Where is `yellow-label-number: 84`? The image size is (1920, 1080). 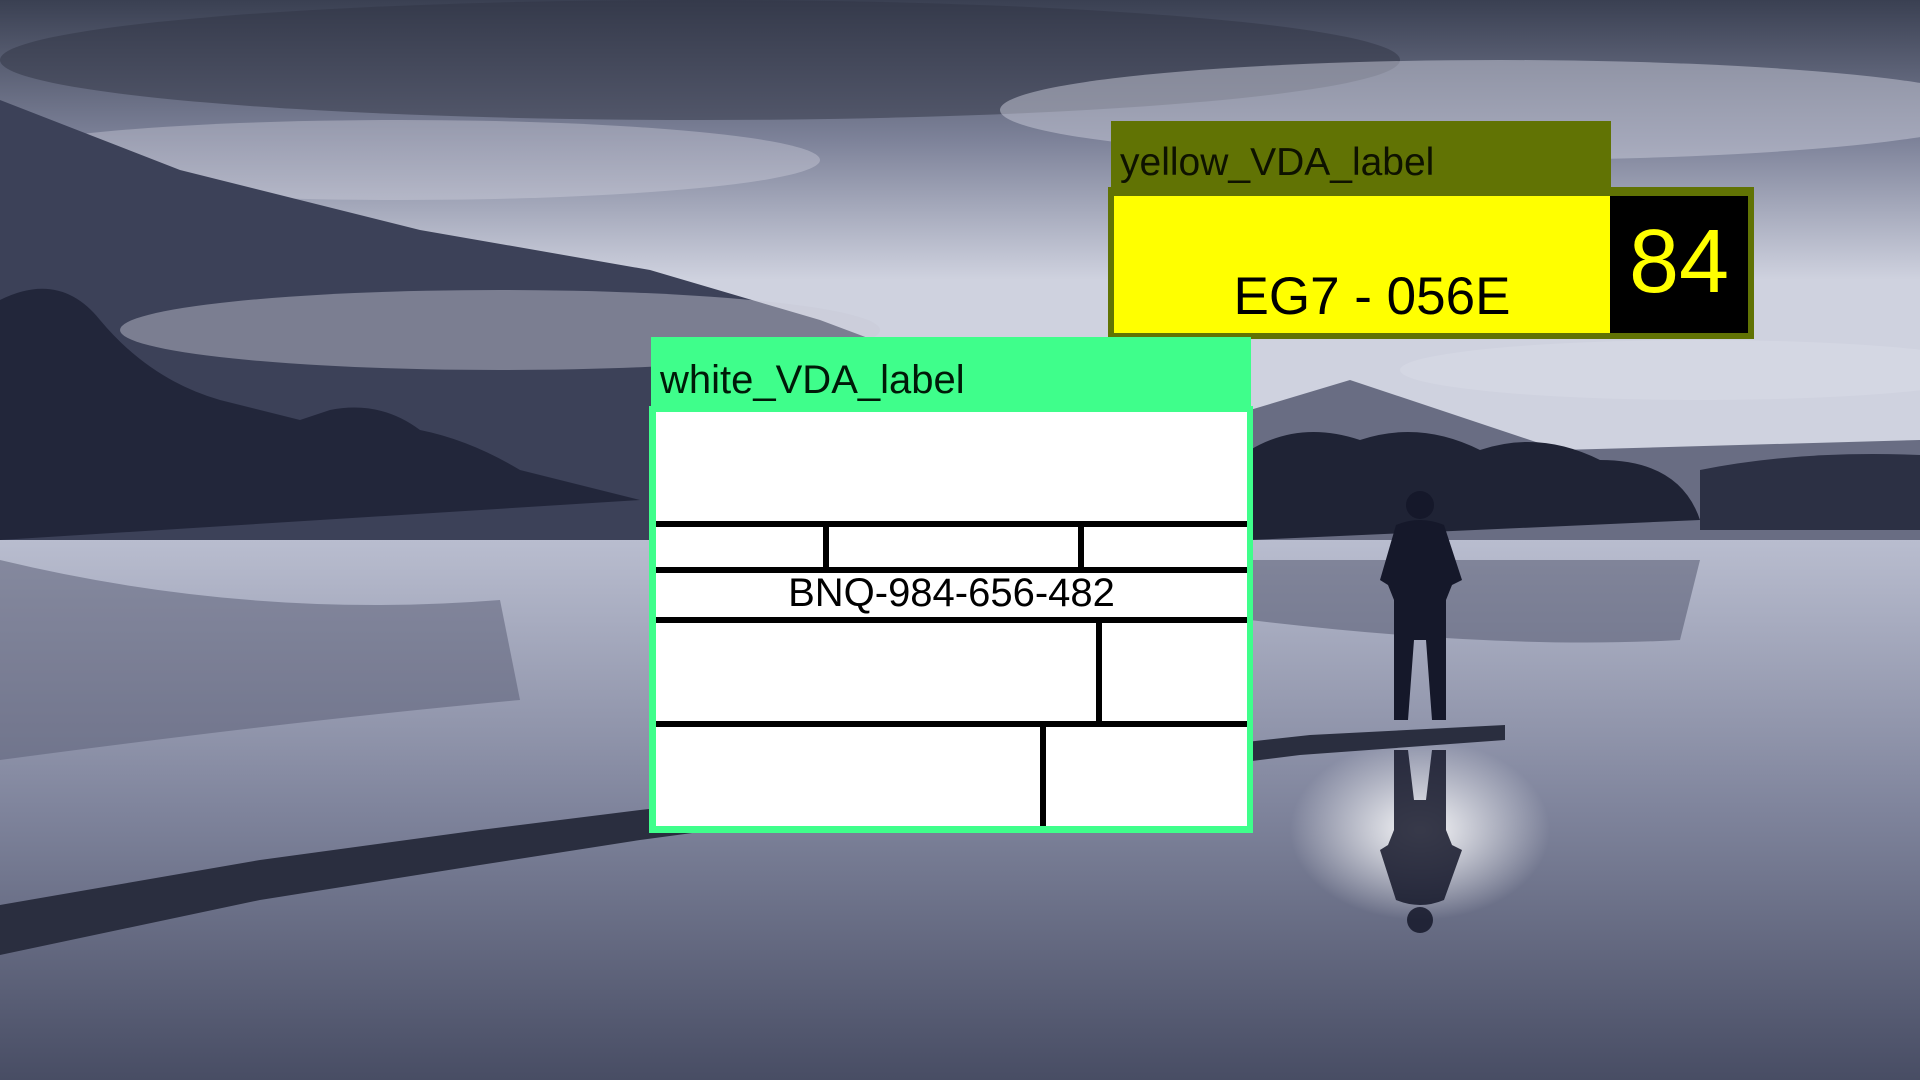 yellow-label-number: 84 is located at coordinates (1679, 262).